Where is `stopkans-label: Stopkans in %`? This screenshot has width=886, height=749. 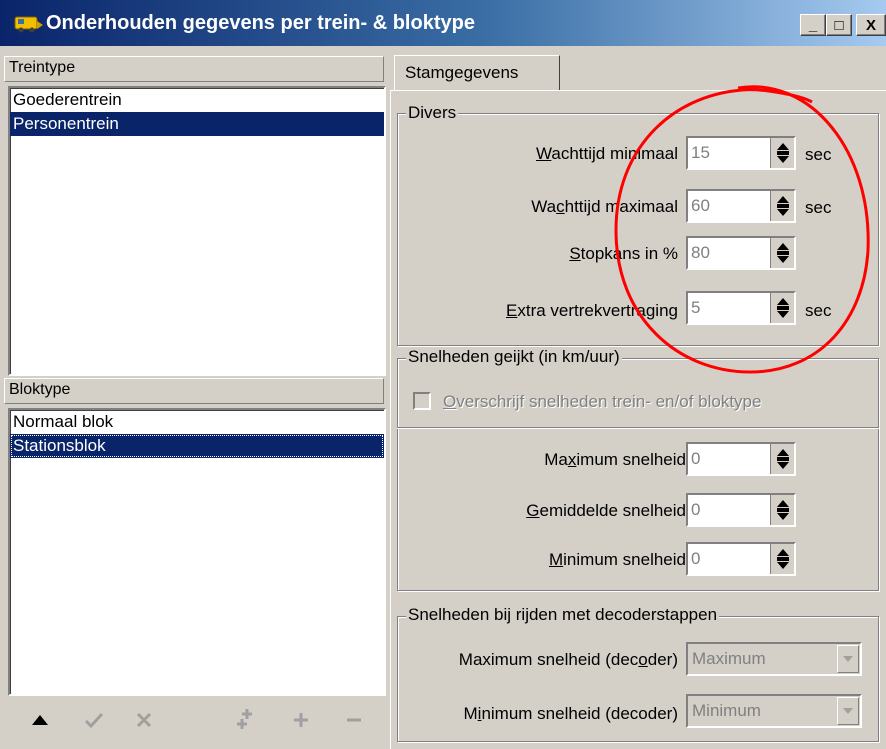
stopkans-label: Stopkans in % is located at coordinates (623, 253).